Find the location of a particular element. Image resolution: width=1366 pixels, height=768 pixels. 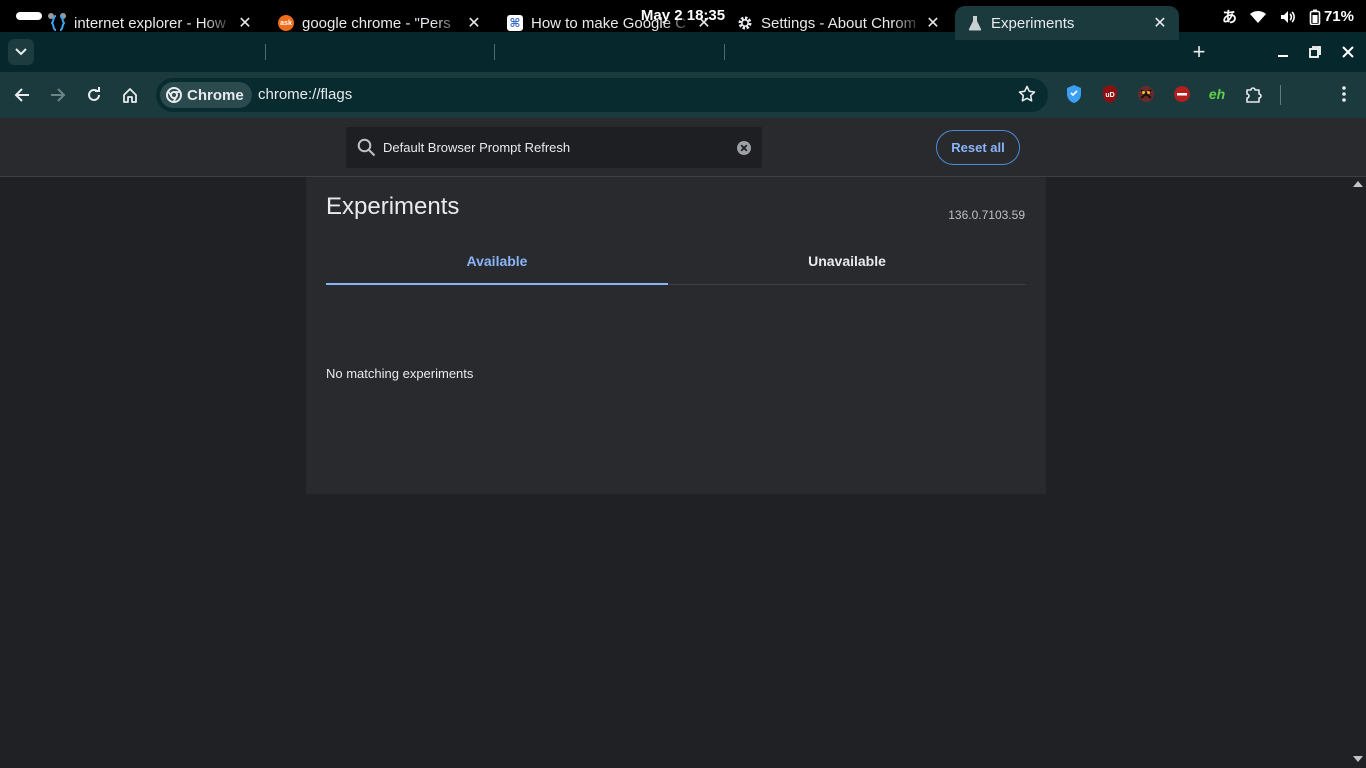

flags-header: Reset all is located at coordinates (683, 147).